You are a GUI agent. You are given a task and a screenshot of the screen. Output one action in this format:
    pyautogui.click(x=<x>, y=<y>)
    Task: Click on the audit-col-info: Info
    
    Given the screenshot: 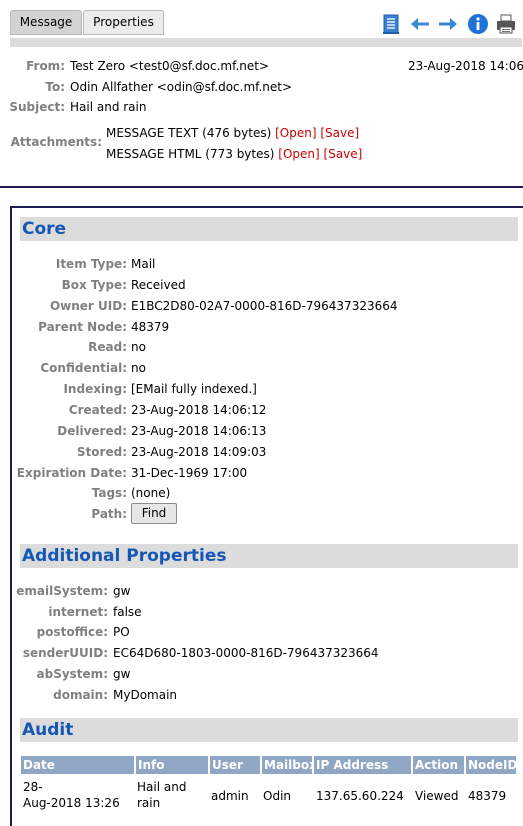 What is the action you would take?
    pyautogui.click(x=172, y=765)
    